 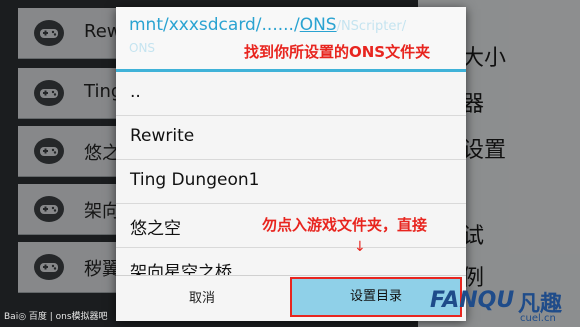 I want to click on fanqu-watermark: FANQU 凡趣 cuel.cn, so click(x=500, y=303).